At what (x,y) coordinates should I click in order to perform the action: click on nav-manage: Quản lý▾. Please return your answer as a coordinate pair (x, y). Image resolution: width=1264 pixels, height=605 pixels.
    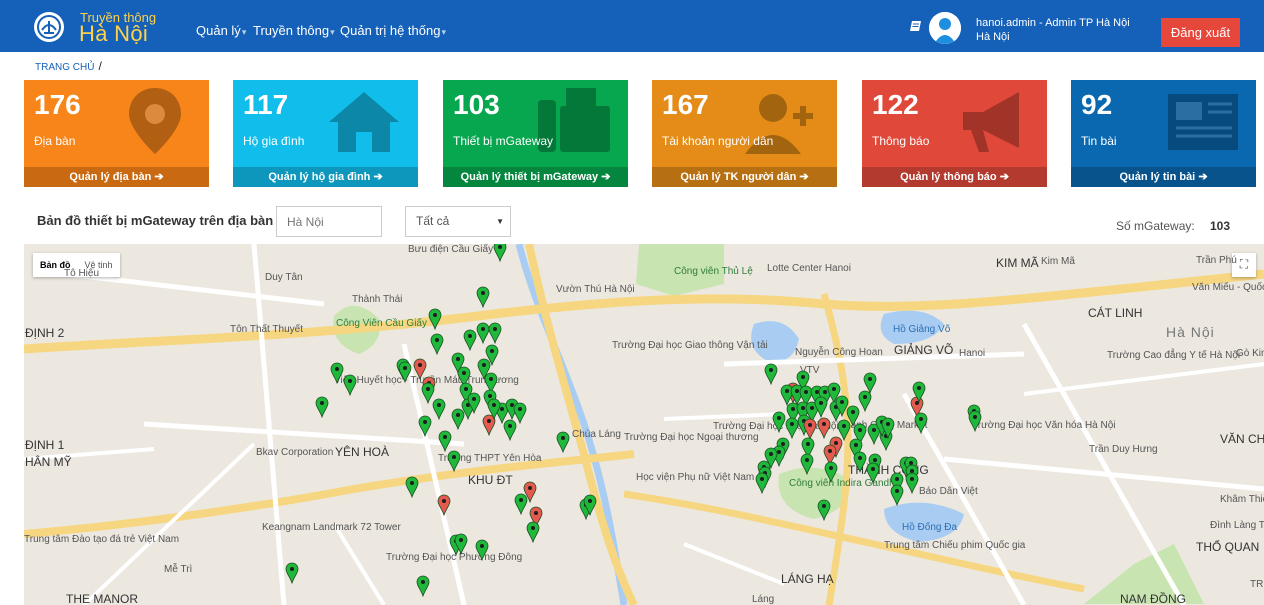
    Looking at the image, I should click on (221, 30).